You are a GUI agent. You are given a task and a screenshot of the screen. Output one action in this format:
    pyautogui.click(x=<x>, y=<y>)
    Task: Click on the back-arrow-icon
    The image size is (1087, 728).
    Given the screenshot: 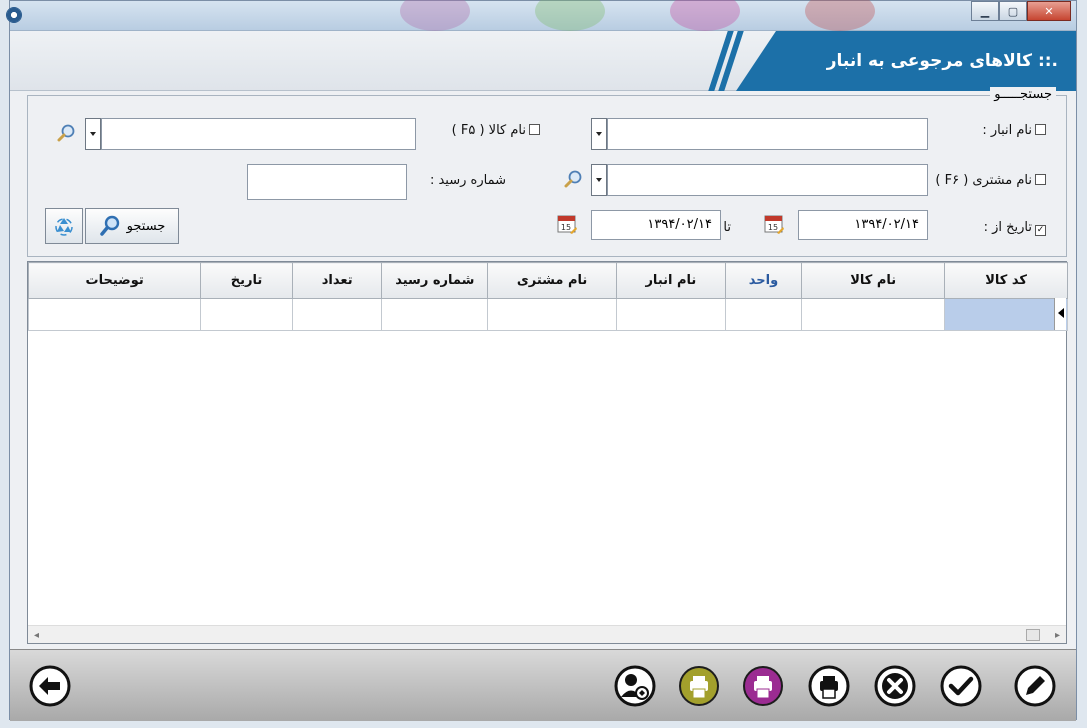 What is the action you would take?
    pyautogui.click(x=50, y=686)
    